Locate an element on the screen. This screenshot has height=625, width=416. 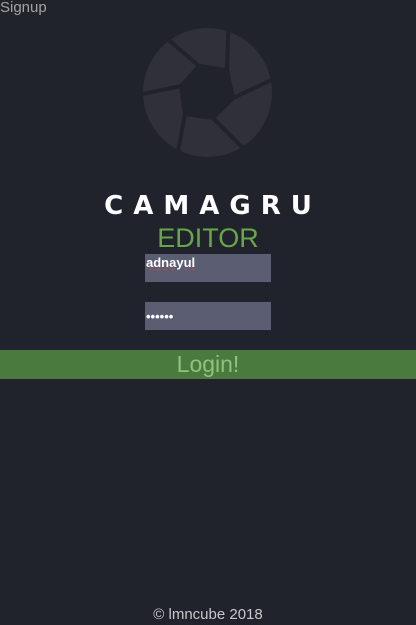
app-subtitle: EDITOR is located at coordinates (208, 238).